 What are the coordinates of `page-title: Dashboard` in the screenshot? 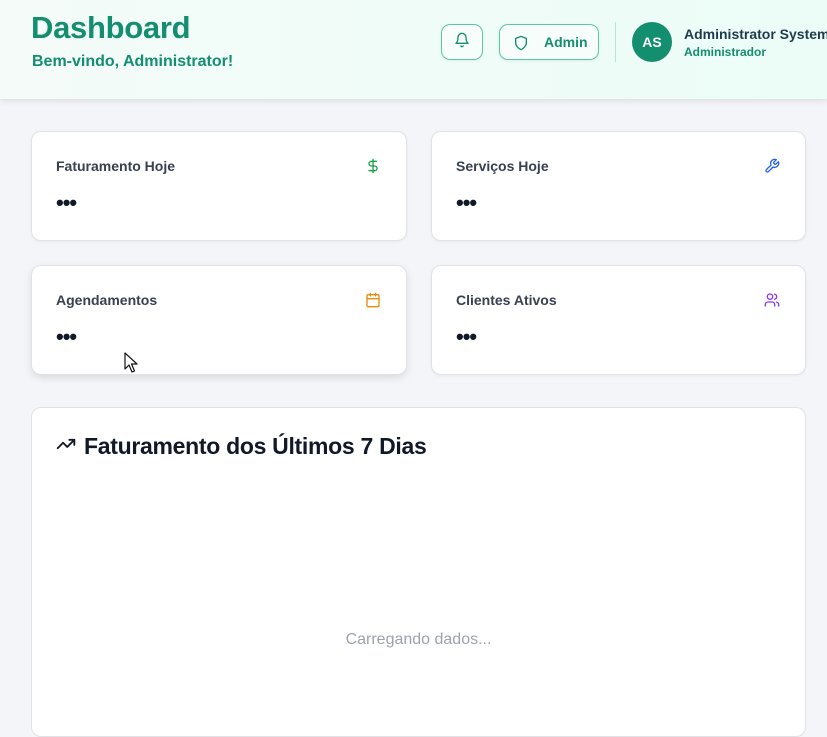 It's located at (111, 27).